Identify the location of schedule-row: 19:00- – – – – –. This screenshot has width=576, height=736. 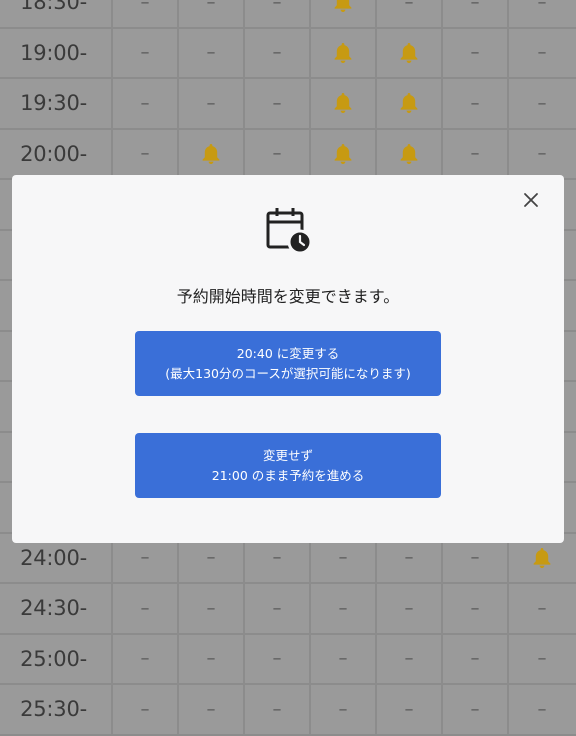
(288, 53).